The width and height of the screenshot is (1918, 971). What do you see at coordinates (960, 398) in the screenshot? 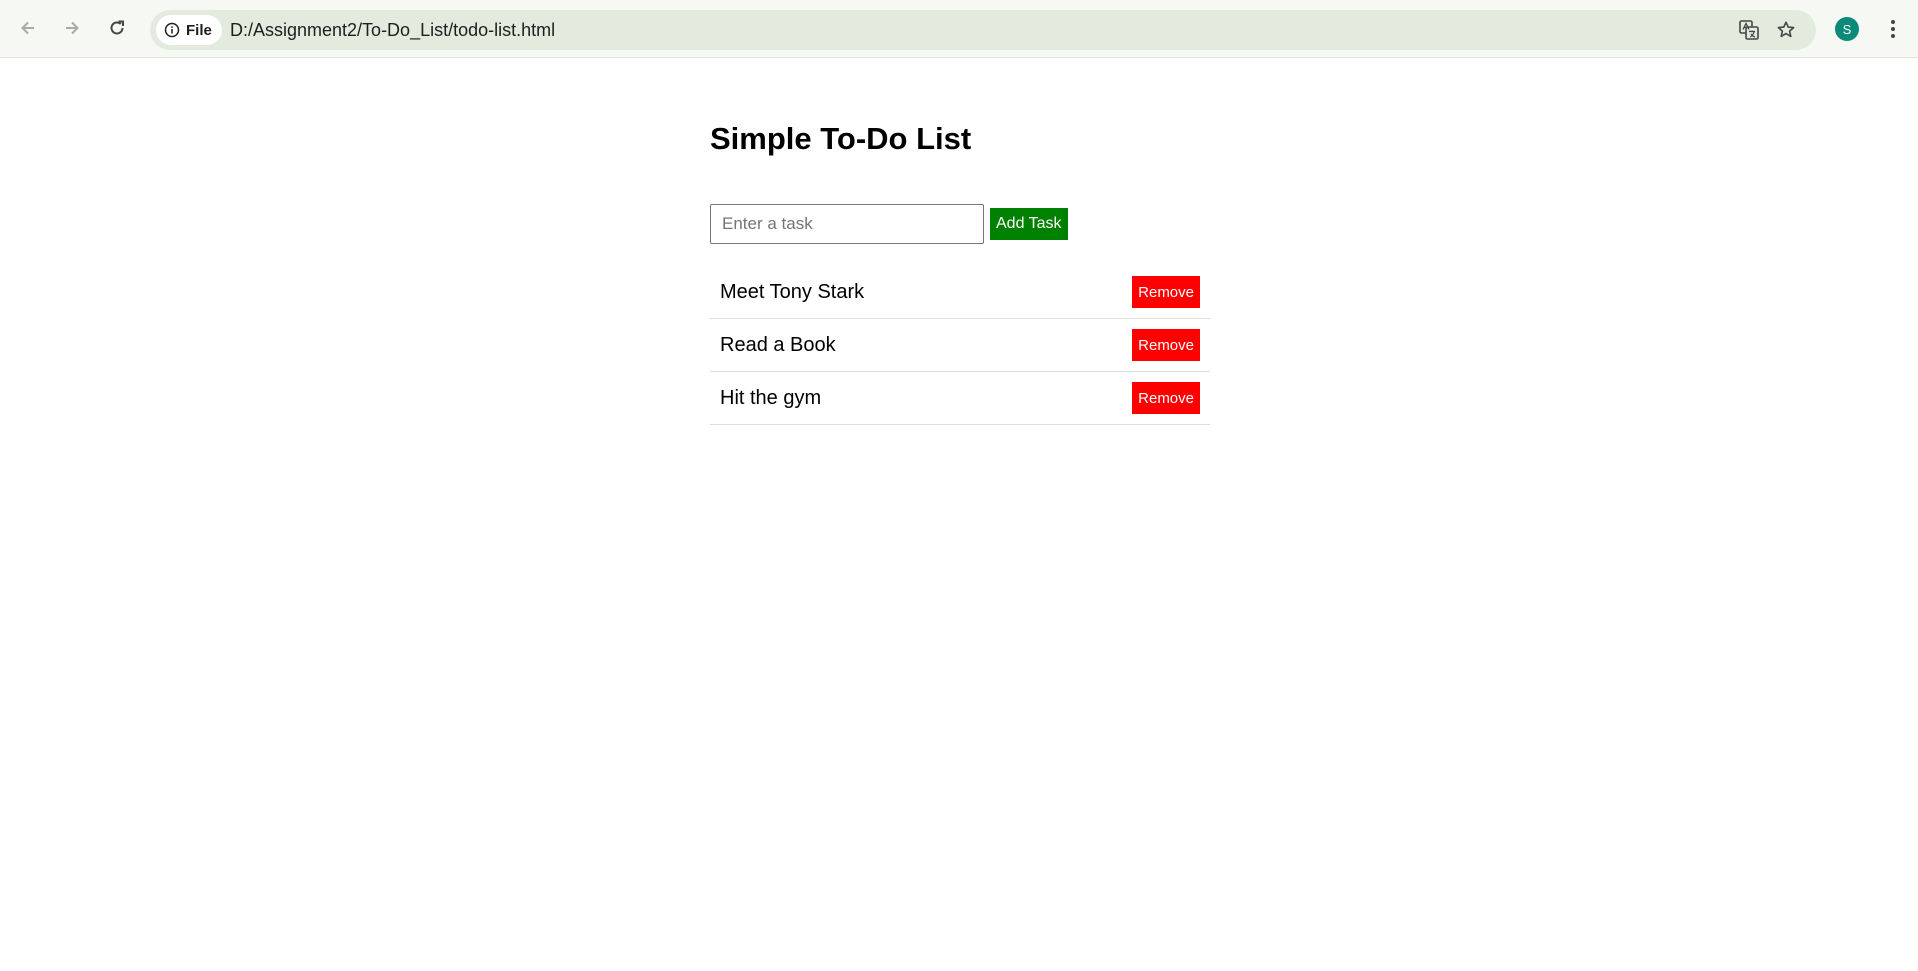
I see `task-item: Hit the gym Remove` at bounding box center [960, 398].